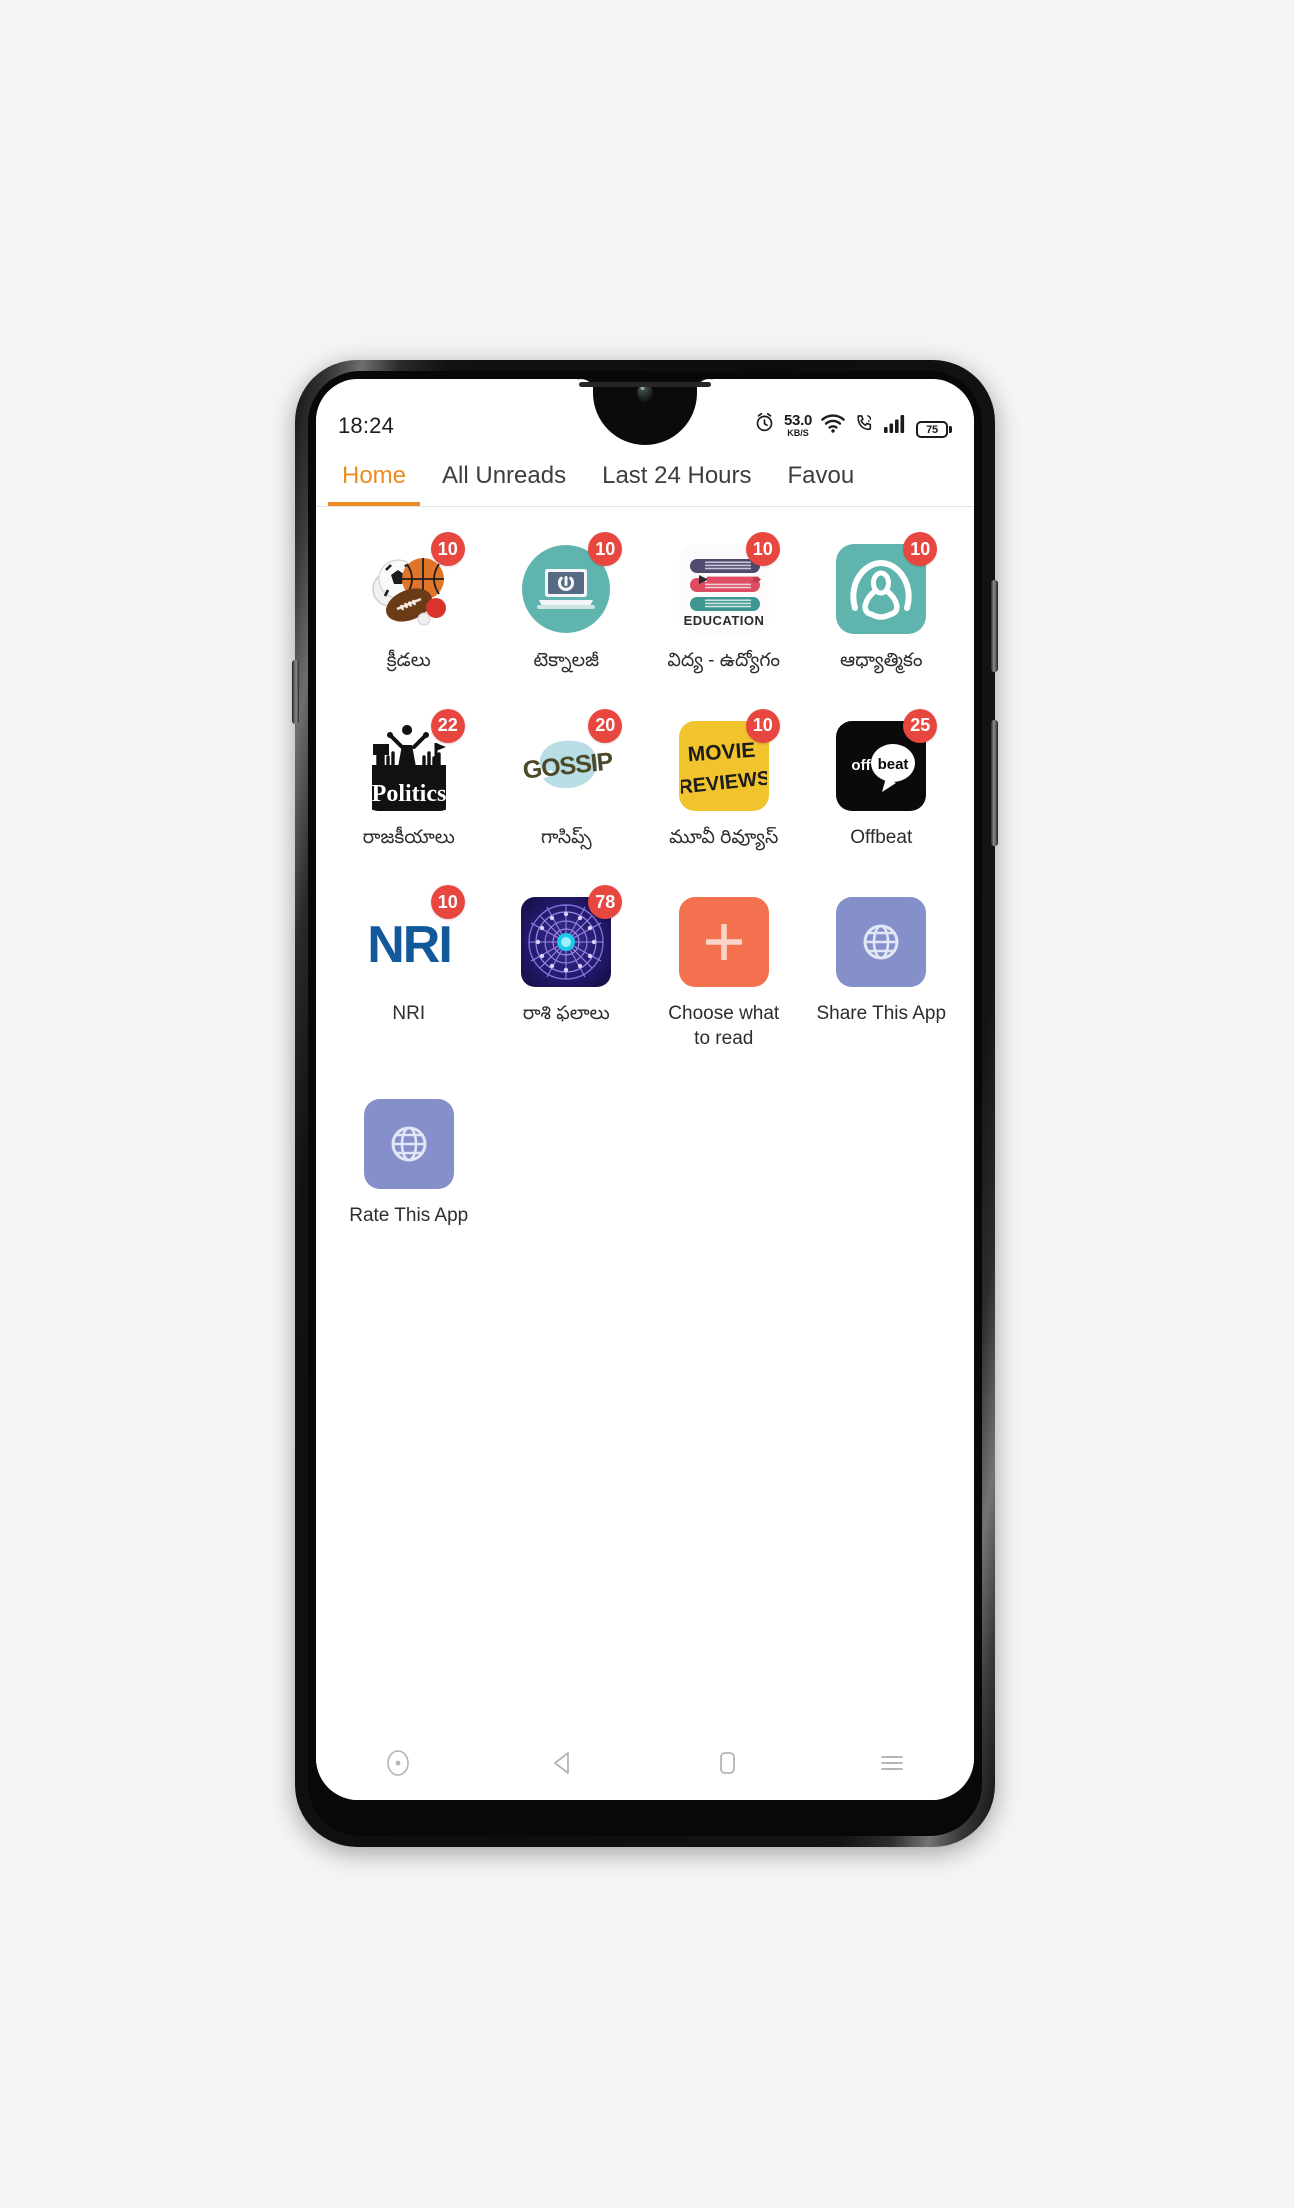  I want to click on app-icon-wrap: NRI 10, so click(413, 937).